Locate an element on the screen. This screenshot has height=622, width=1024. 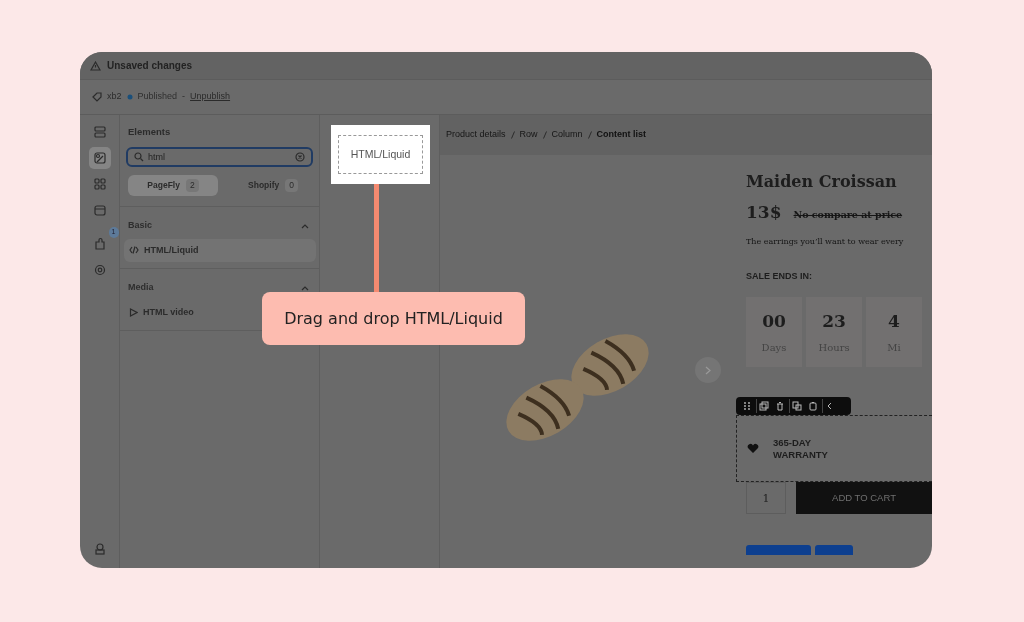
element-item: HTML/Liquid is located at coordinates (220, 250).